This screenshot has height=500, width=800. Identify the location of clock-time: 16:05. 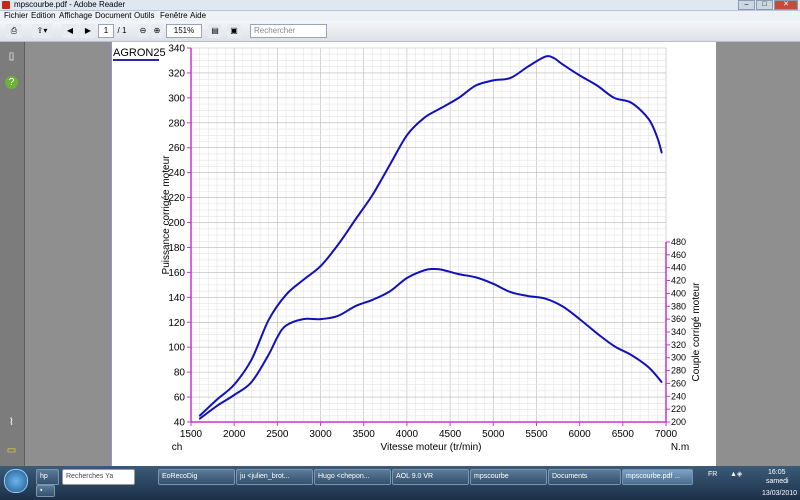
(777, 472).